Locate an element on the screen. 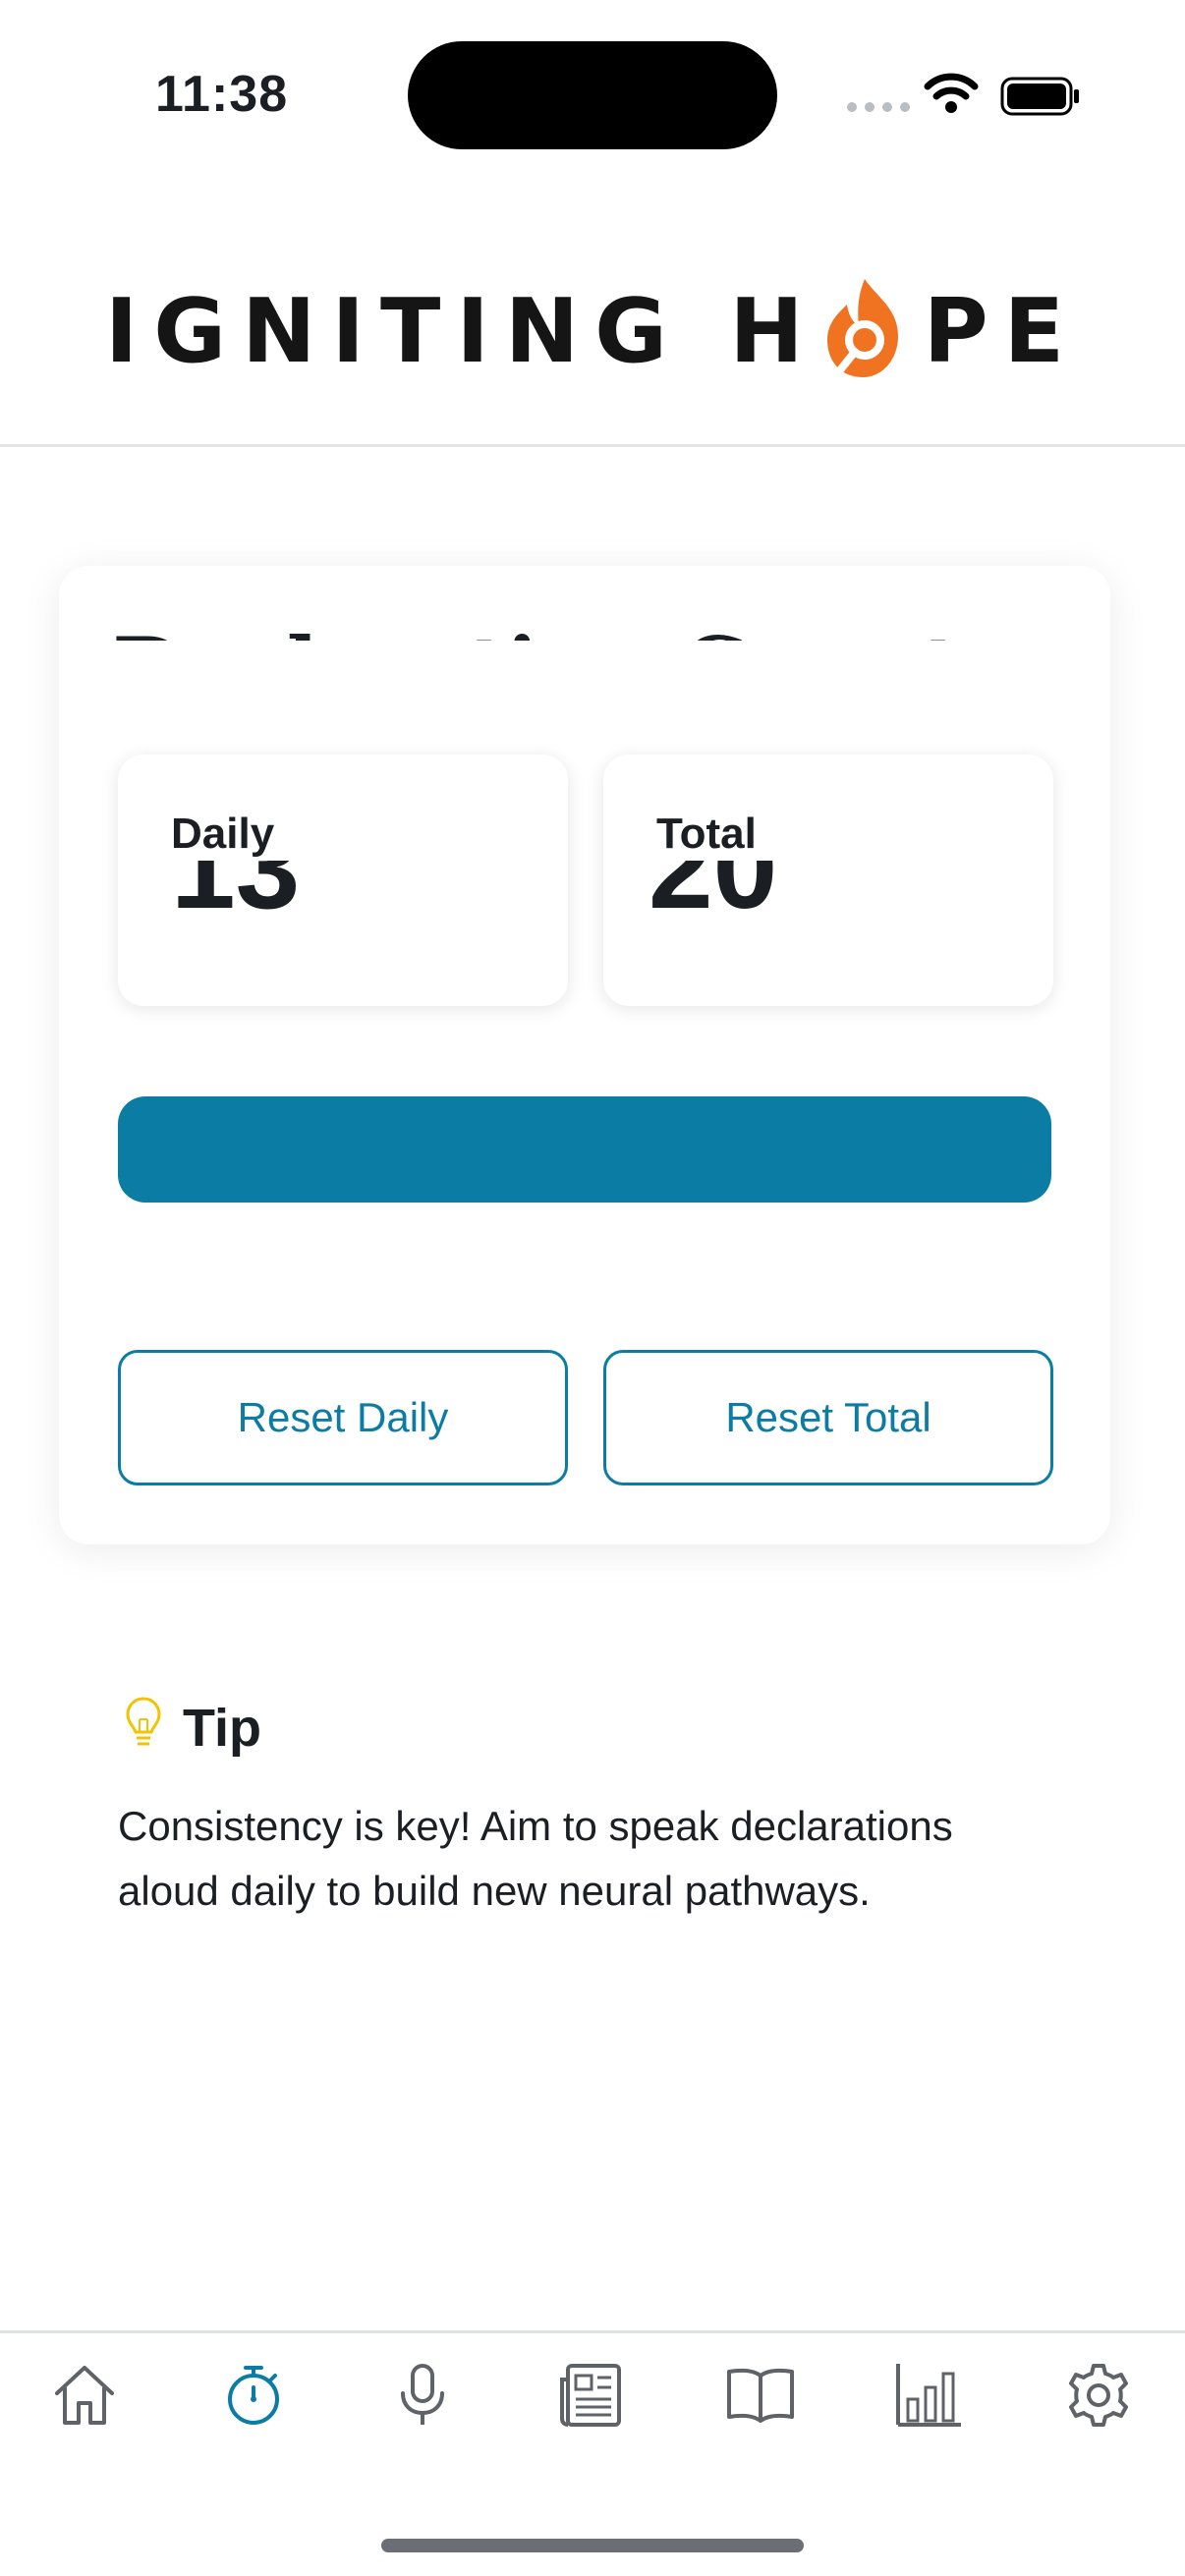 The height and width of the screenshot is (2576, 1185). microphone-icon is located at coordinates (423, 2394).